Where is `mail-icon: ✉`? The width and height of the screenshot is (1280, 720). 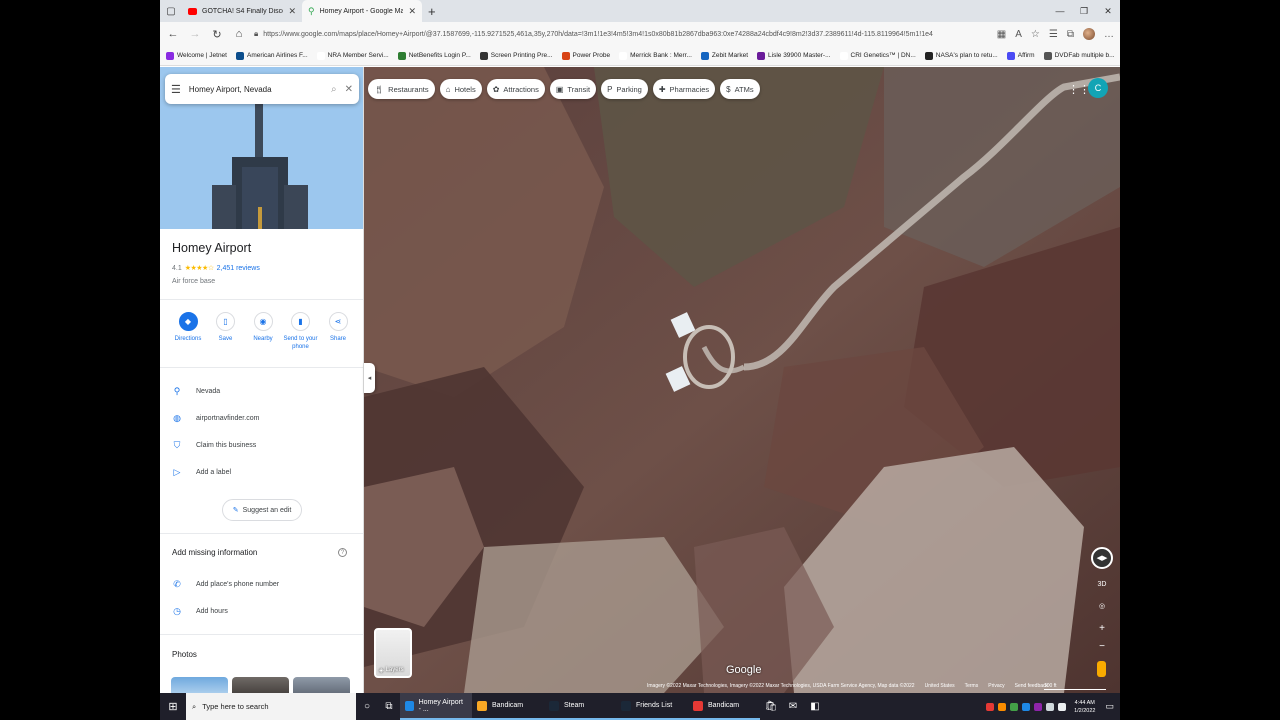 mail-icon: ✉ is located at coordinates (793, 706).